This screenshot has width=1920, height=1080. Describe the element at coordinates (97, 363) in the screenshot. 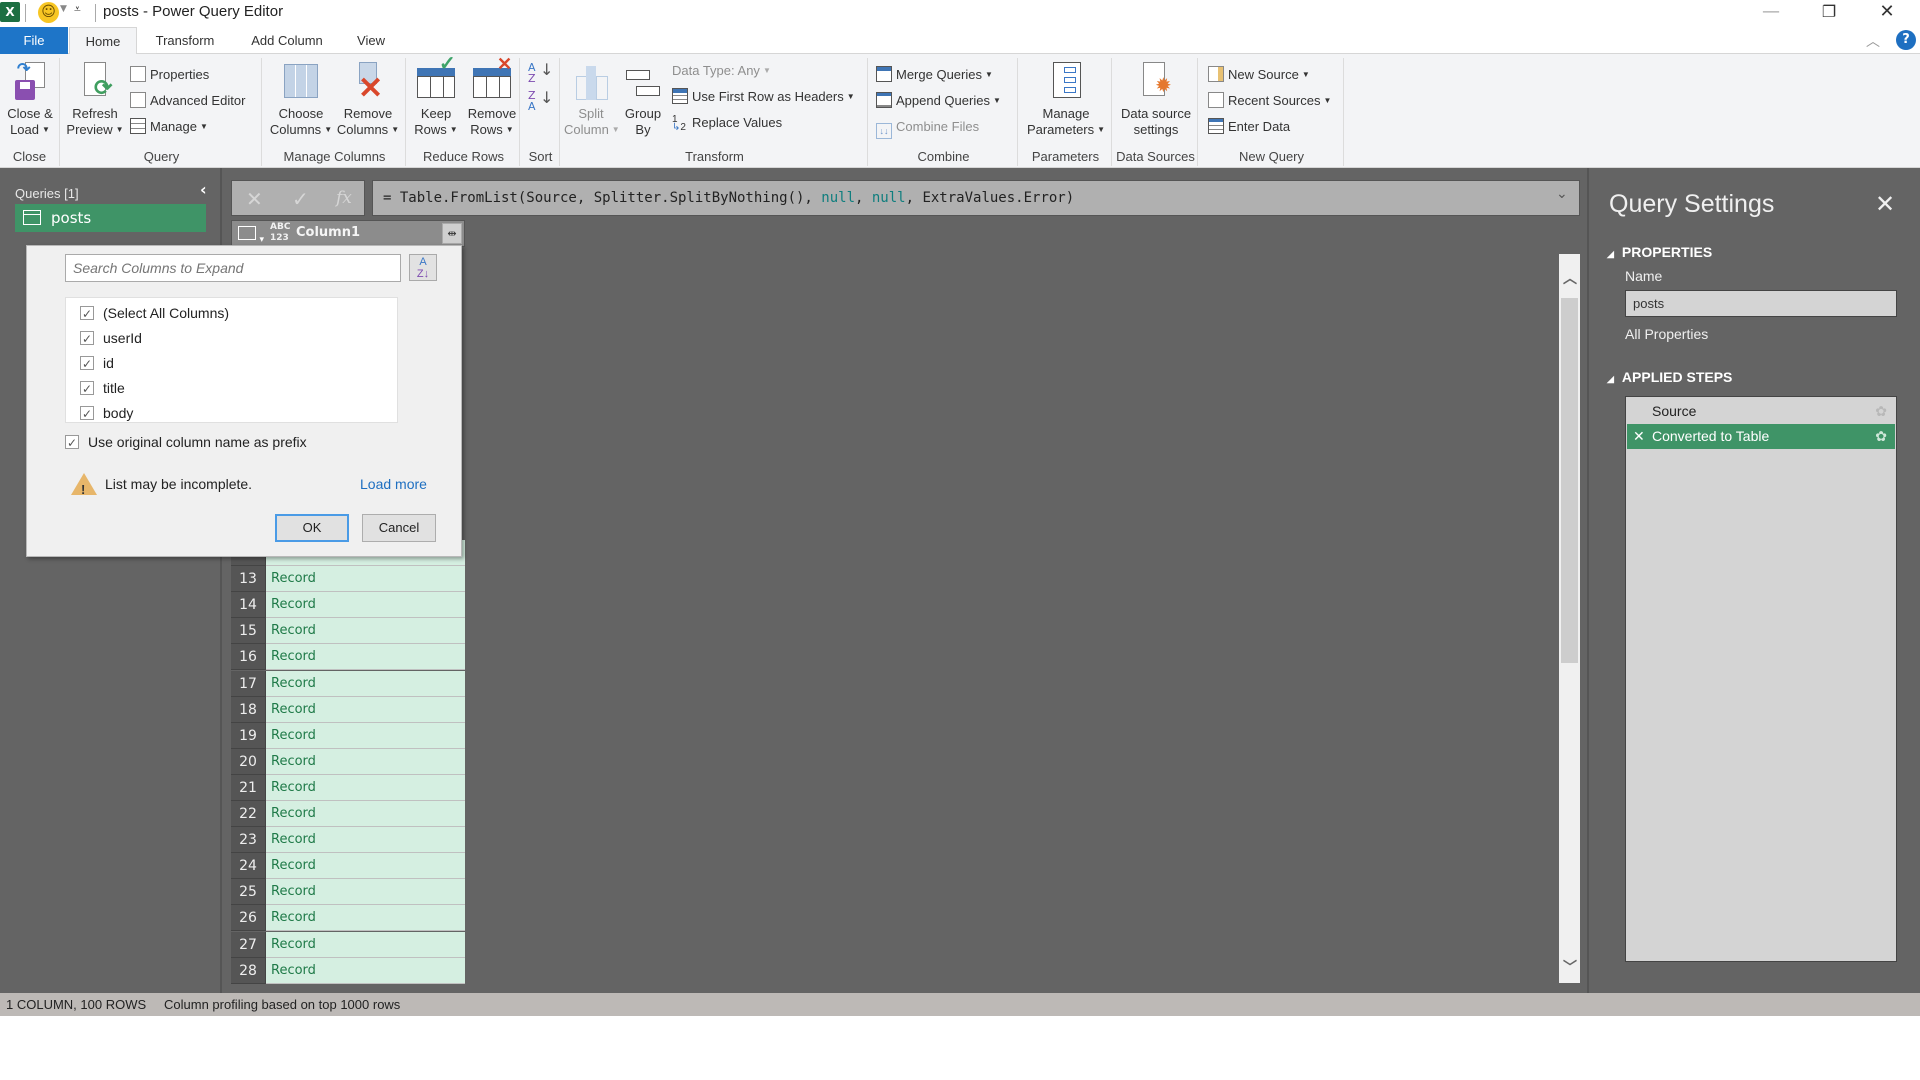

I see `checkbox-id: id` at that location.